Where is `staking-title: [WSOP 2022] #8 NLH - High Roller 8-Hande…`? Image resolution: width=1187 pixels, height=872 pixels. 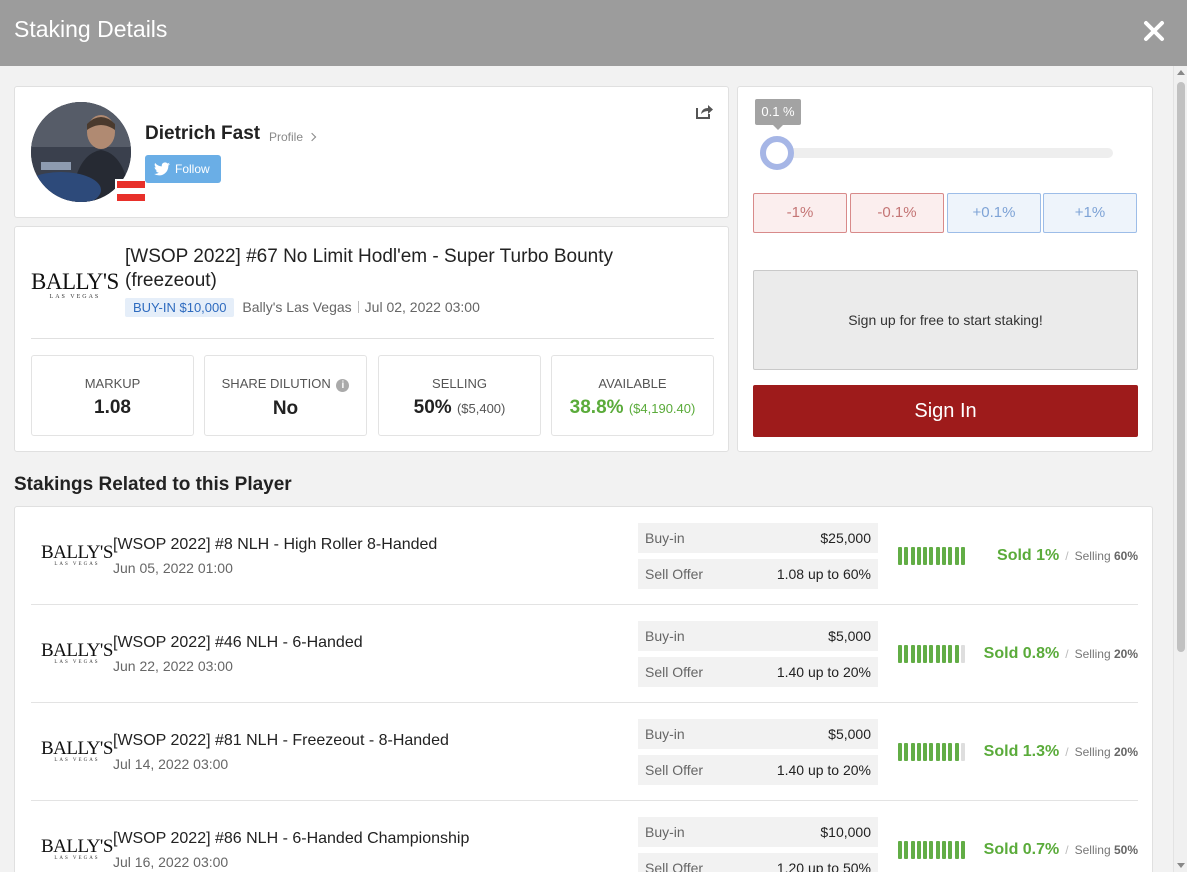
staking-title: [WSOP 2022] #8 NLH - High Roller 8-Hande… is located at coordinates (275, 545).